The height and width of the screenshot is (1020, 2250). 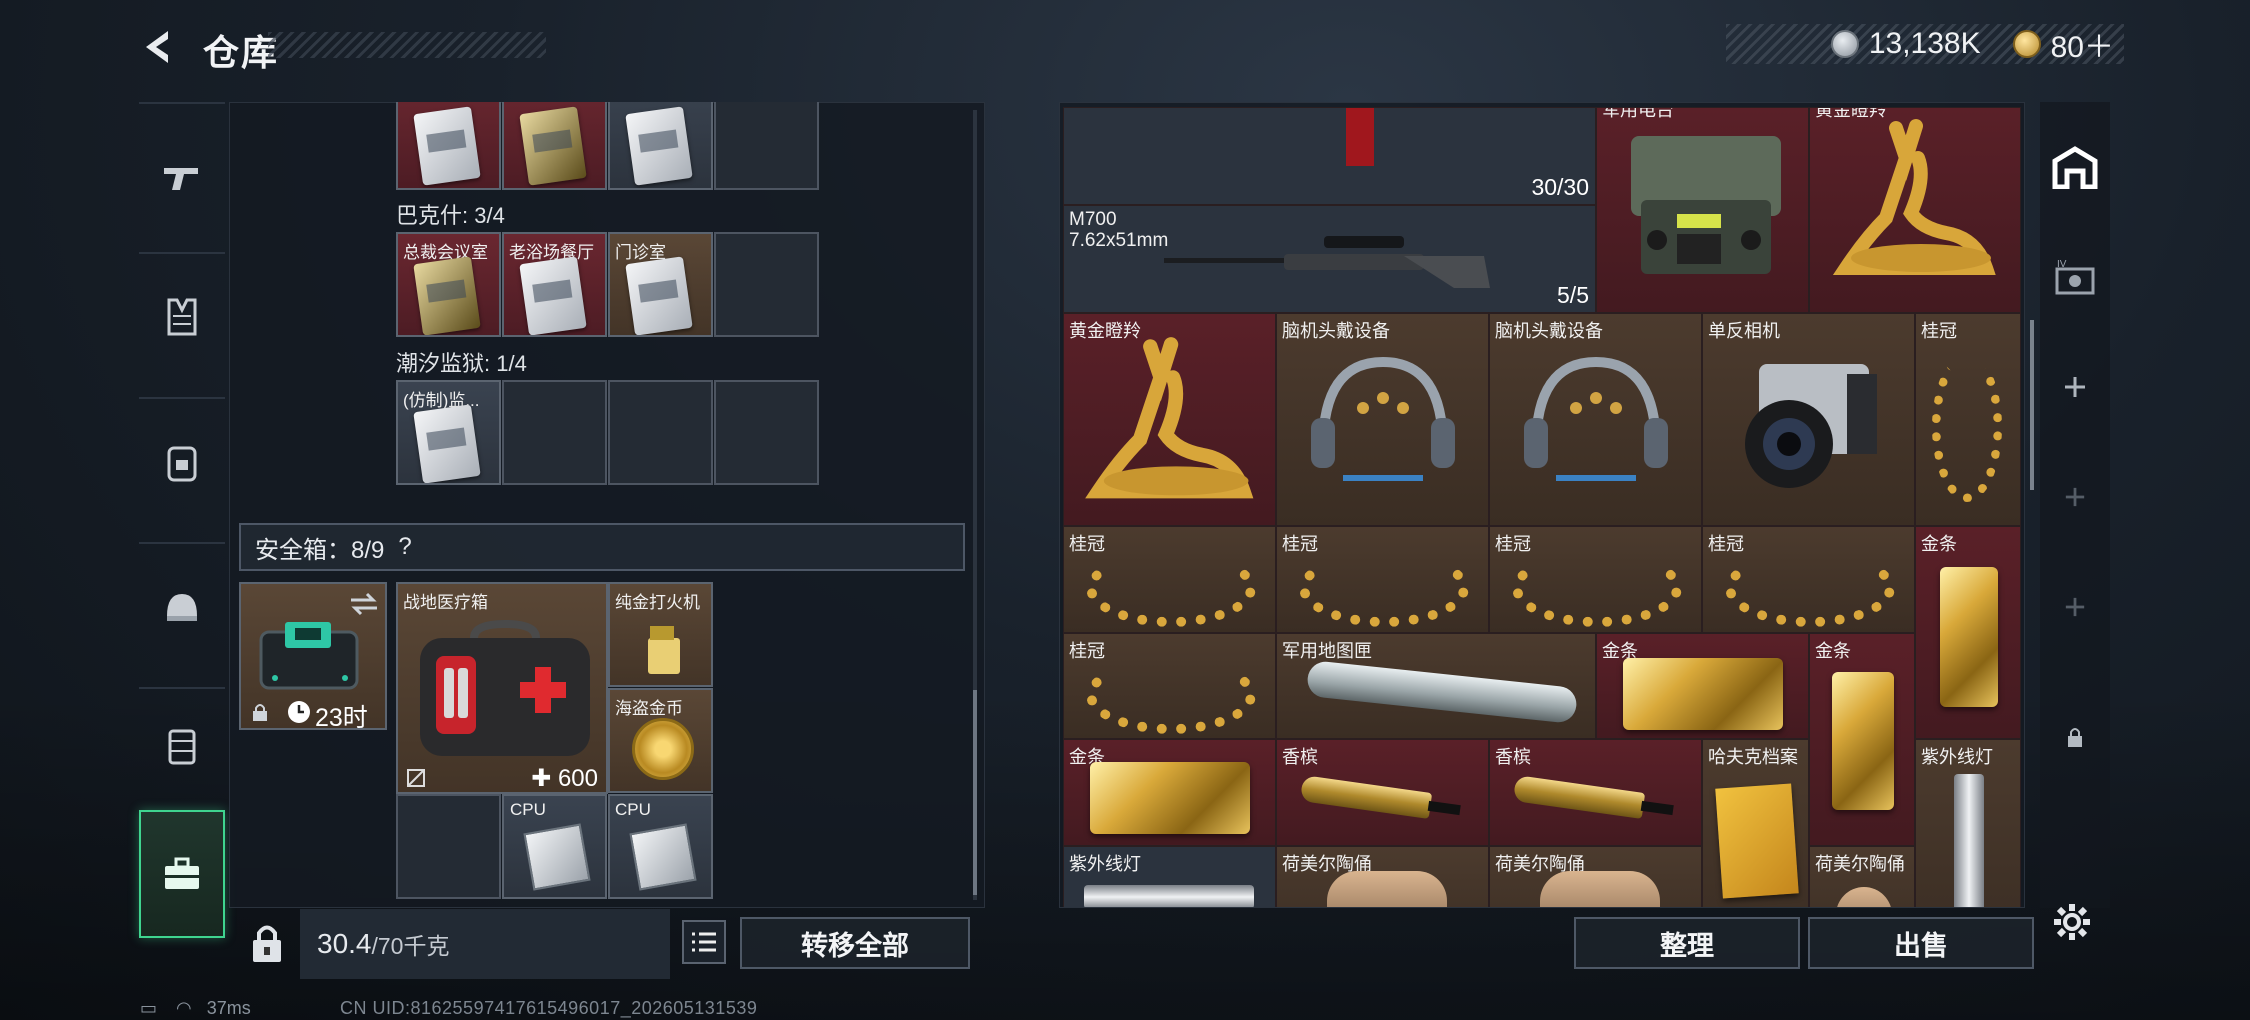 I want to click on key-slot: 门诊室, so click(x=660, y=284).